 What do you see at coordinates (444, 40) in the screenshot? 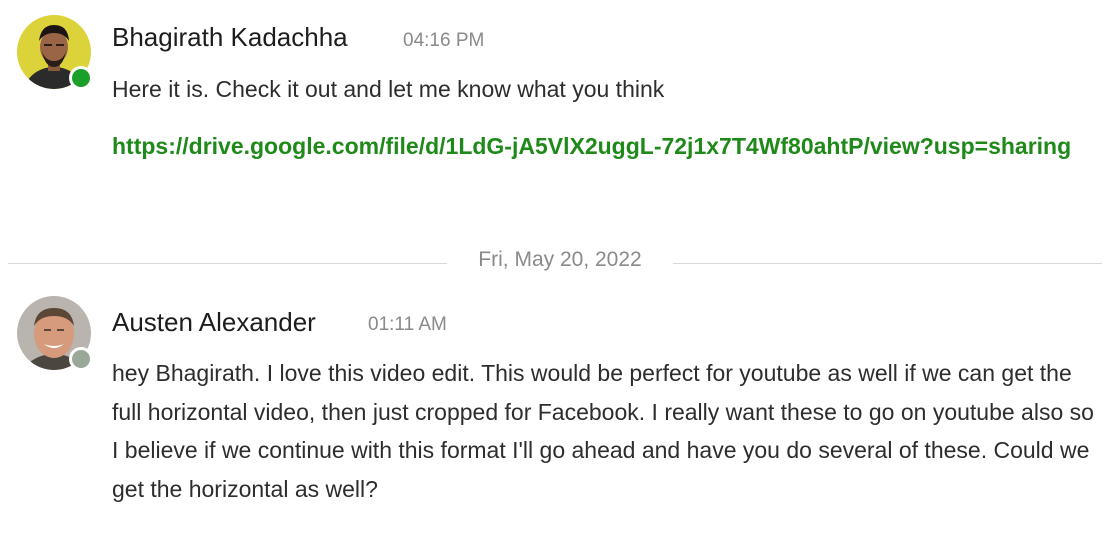
I see `message-timestamp: 04:16 PM` at bounding box center [444, 40].